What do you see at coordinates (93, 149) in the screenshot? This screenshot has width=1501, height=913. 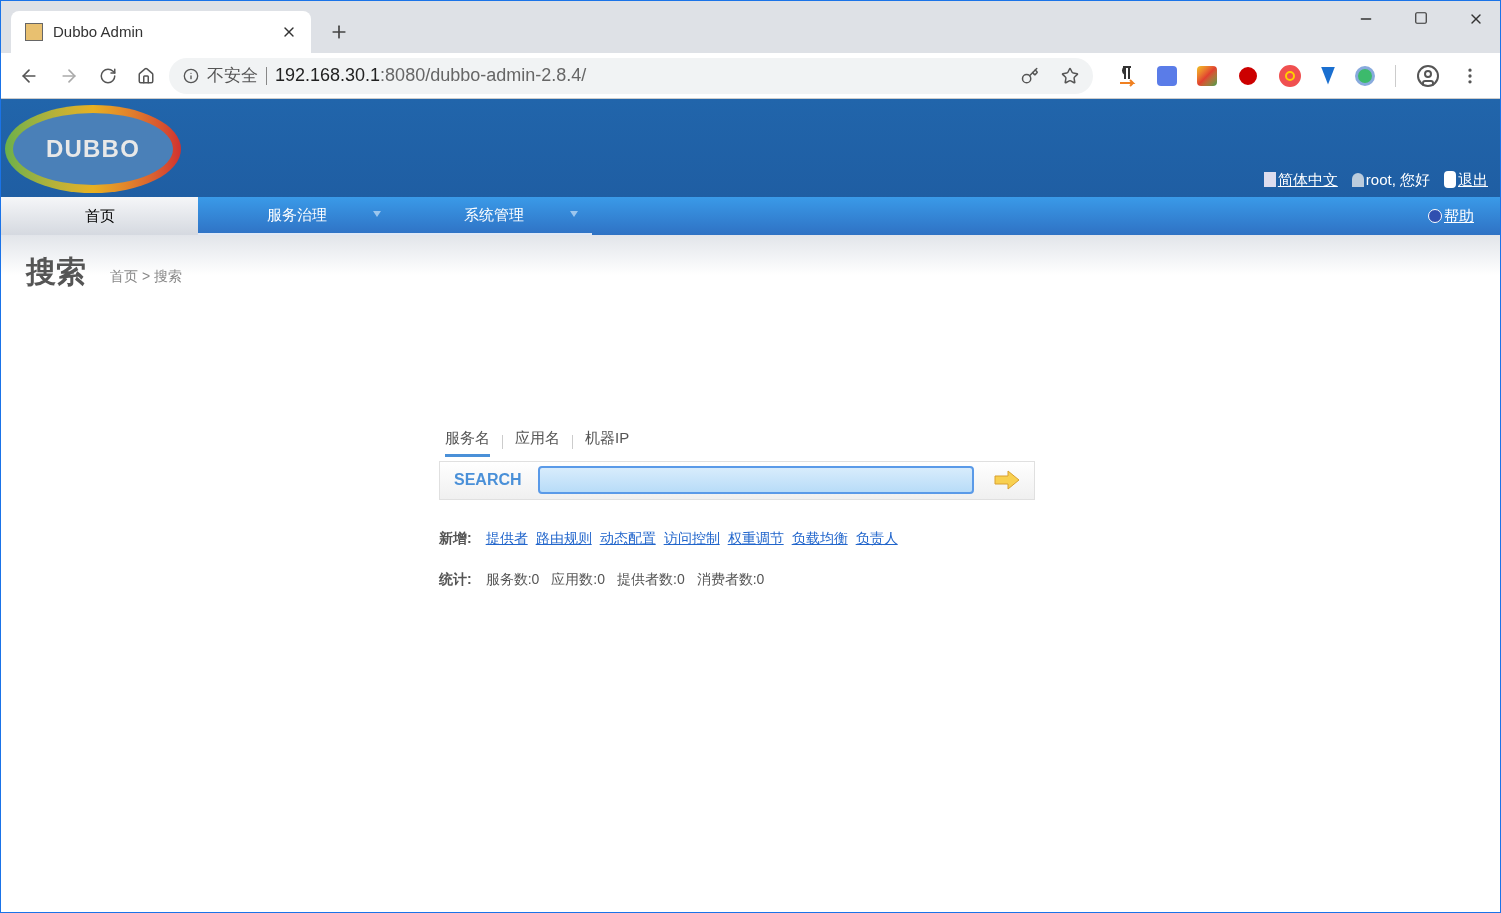 I see `dubbo-logo: DUBBO` at bounding box center [93, 149].